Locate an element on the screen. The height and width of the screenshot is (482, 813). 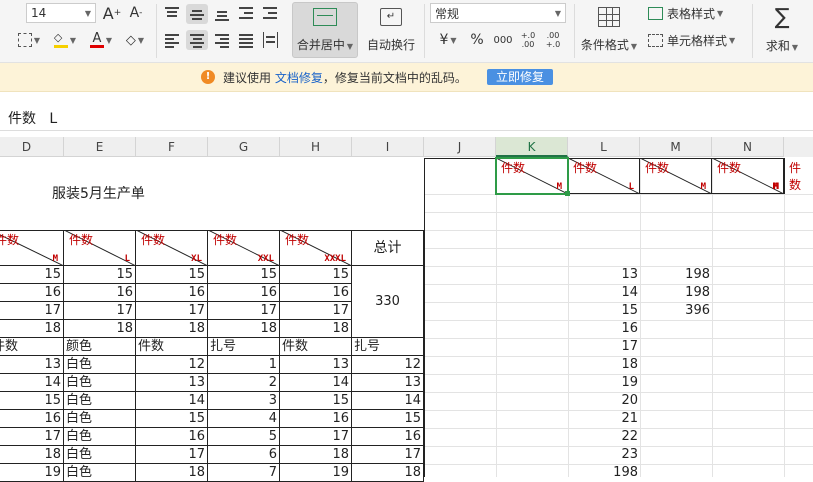
align-middle-icon is located at coordinates (197, 14).